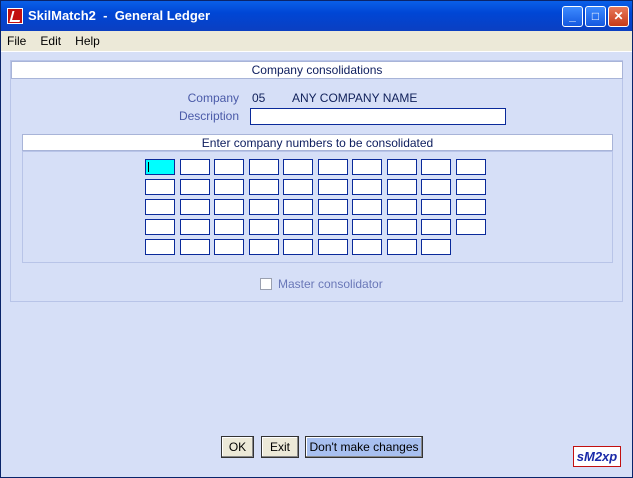  What do you see at coordinates (364, 447) in the screenshot?
I see `dont-make-changes-button: Don't make changes` at bounding box center [364, 447].